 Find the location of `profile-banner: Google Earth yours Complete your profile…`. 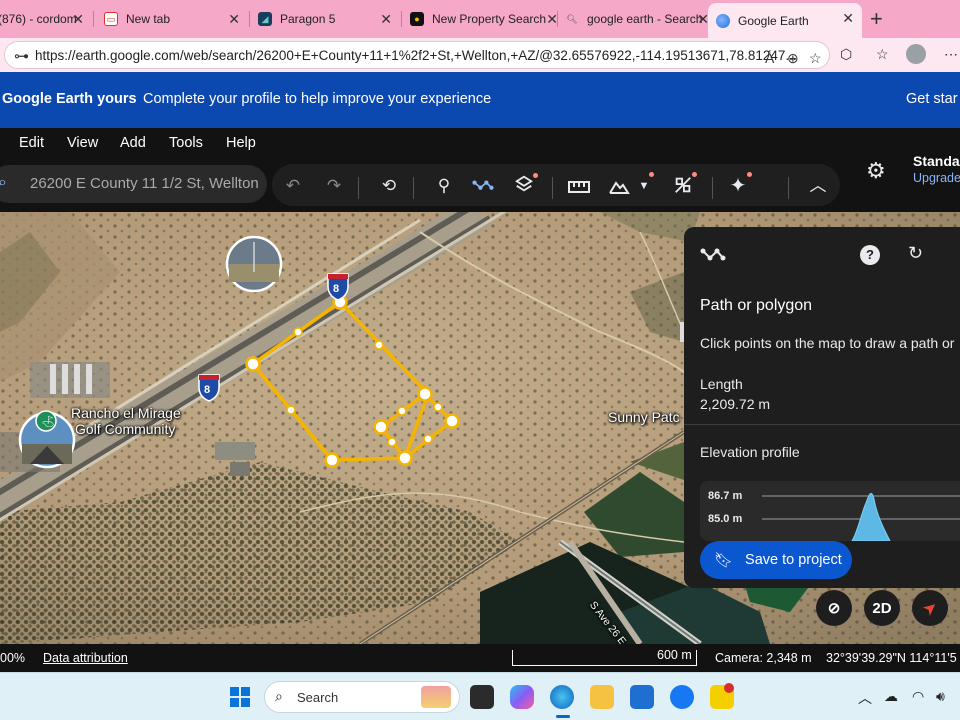

profile-banner: Google Earth yours Complete your profile… is located at coordinates (480, 100).